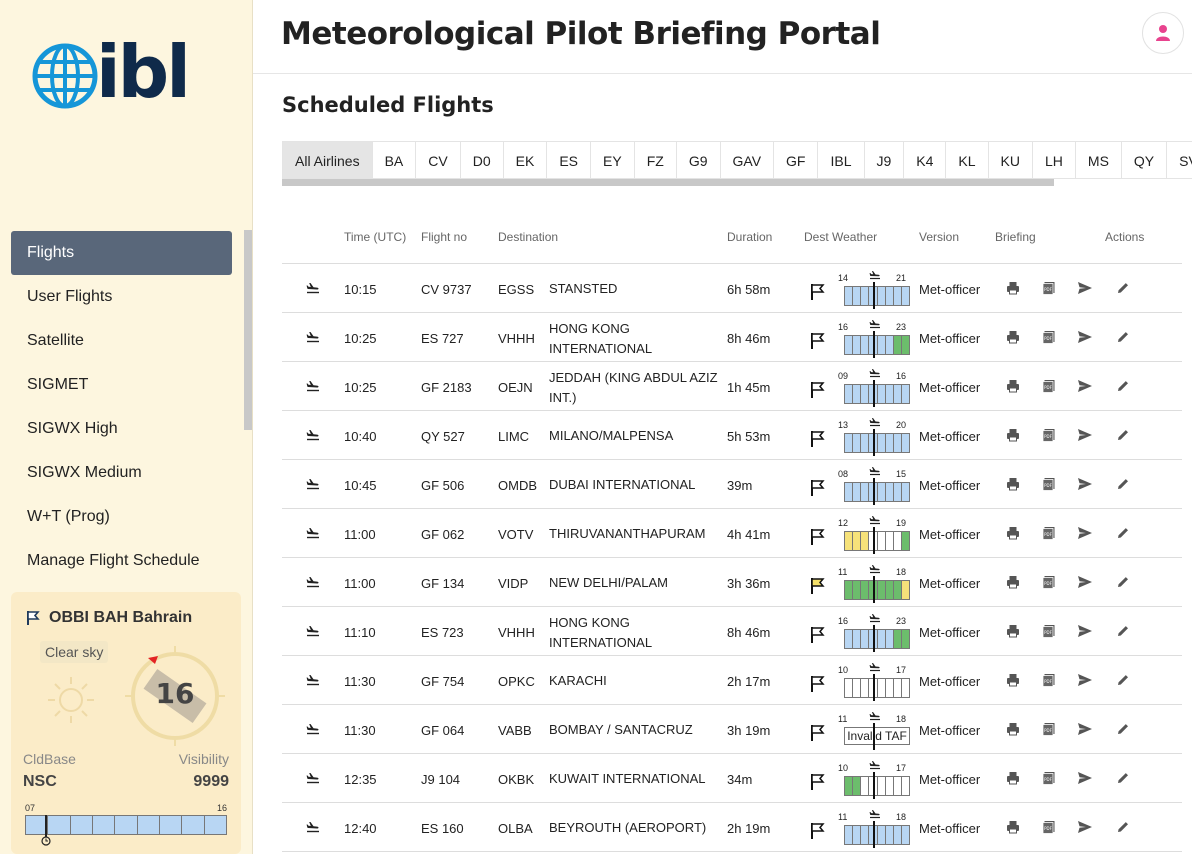 Image resolution: width=1192 pixels, height=854 pixels. Describe the element at coordinates (864, 437) in the screenshot. I see `dest-weather: 13 20` at that location.